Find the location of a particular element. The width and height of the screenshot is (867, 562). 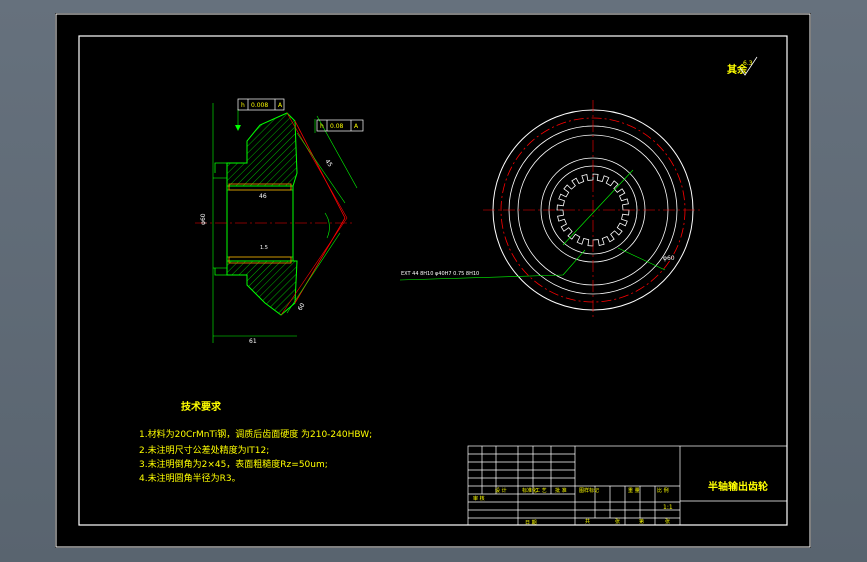

tb-drawing-mark: 图样标记 is located at coordinates (589, 490).